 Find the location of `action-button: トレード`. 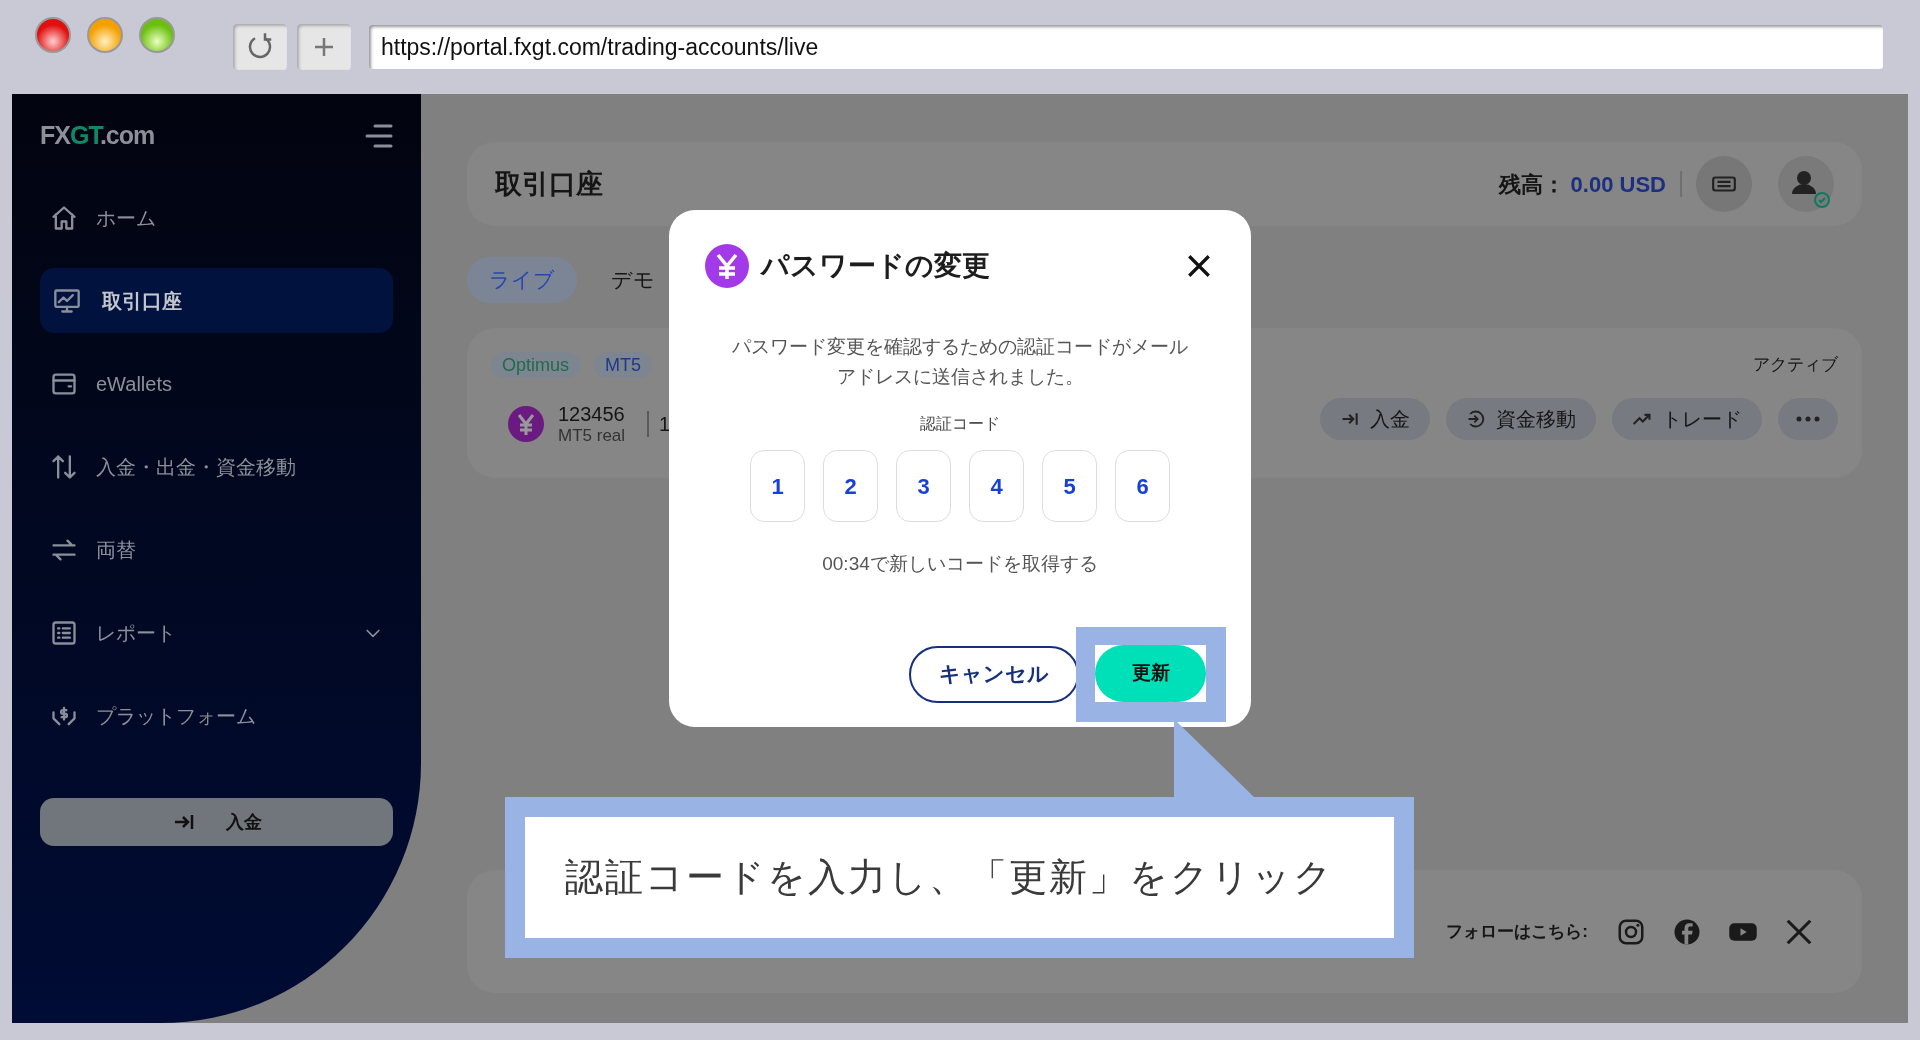

action-button: トレード is located at coordinates (1687, 419).